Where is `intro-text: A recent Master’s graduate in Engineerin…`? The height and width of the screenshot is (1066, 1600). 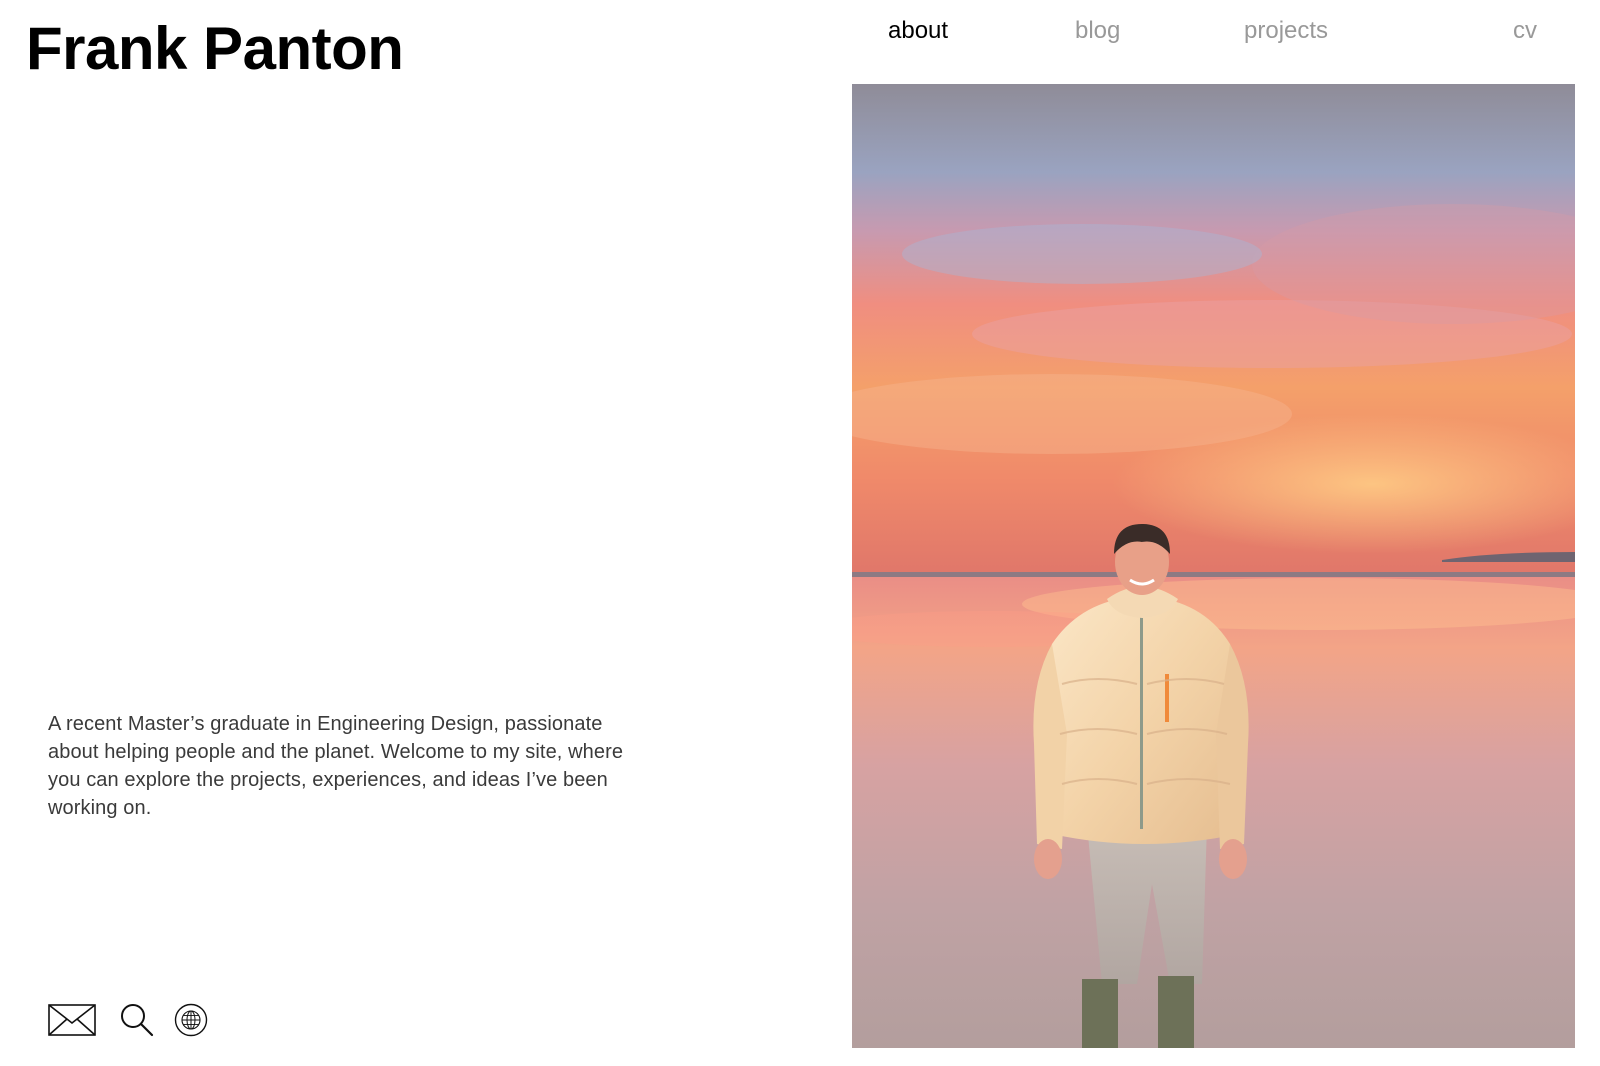 intro-text: A recent Master’s graduate in Engineerin… is located at coordinates (336, 766).